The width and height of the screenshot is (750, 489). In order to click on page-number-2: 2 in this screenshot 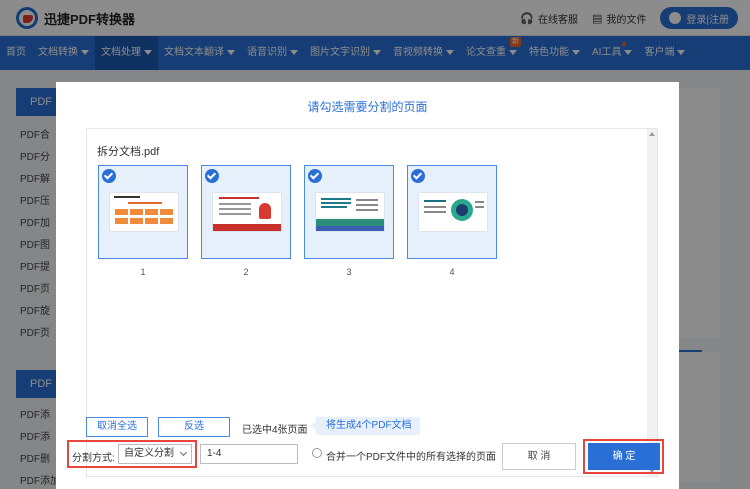, I will do `click(246, 272)`.